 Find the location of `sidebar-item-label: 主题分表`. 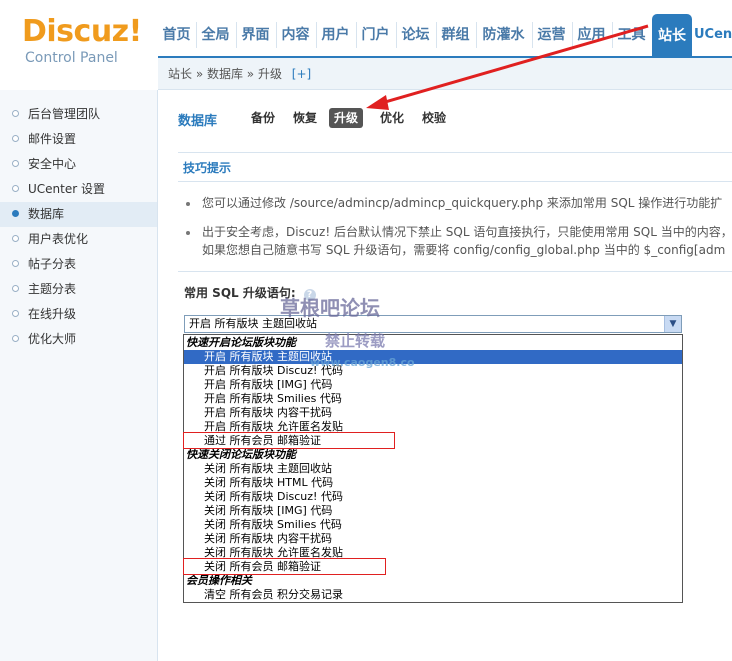

sidebar-item-label: 主题分表 is located at coordinates (52, 289).